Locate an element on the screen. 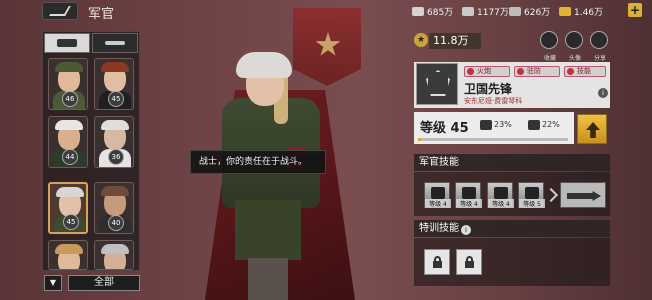 The width and height of the screenshot is (652, 300). back-button is located at coordinates (60, 11).